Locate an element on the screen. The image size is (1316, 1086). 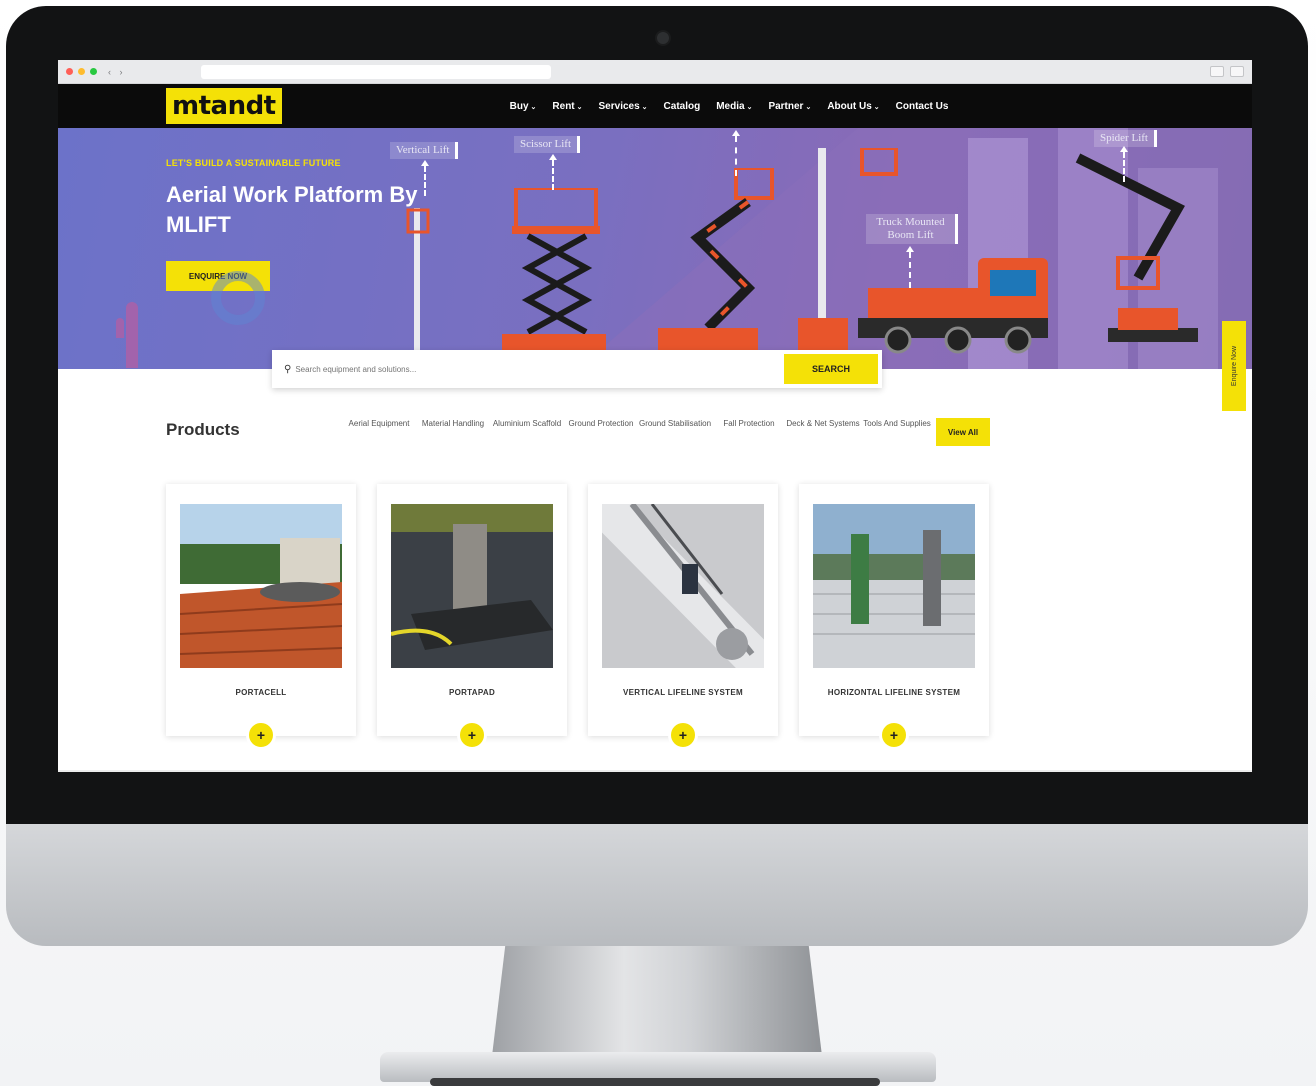
products-title: Products is located at coordinates (203, 429).